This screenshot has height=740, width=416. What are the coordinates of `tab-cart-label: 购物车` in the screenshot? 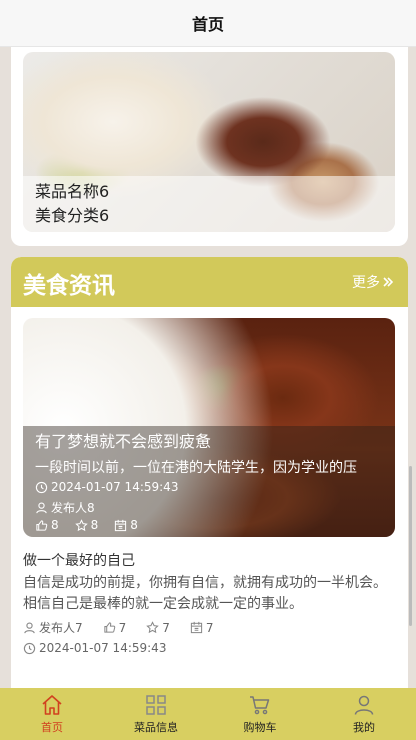 It's located at (260, 727).